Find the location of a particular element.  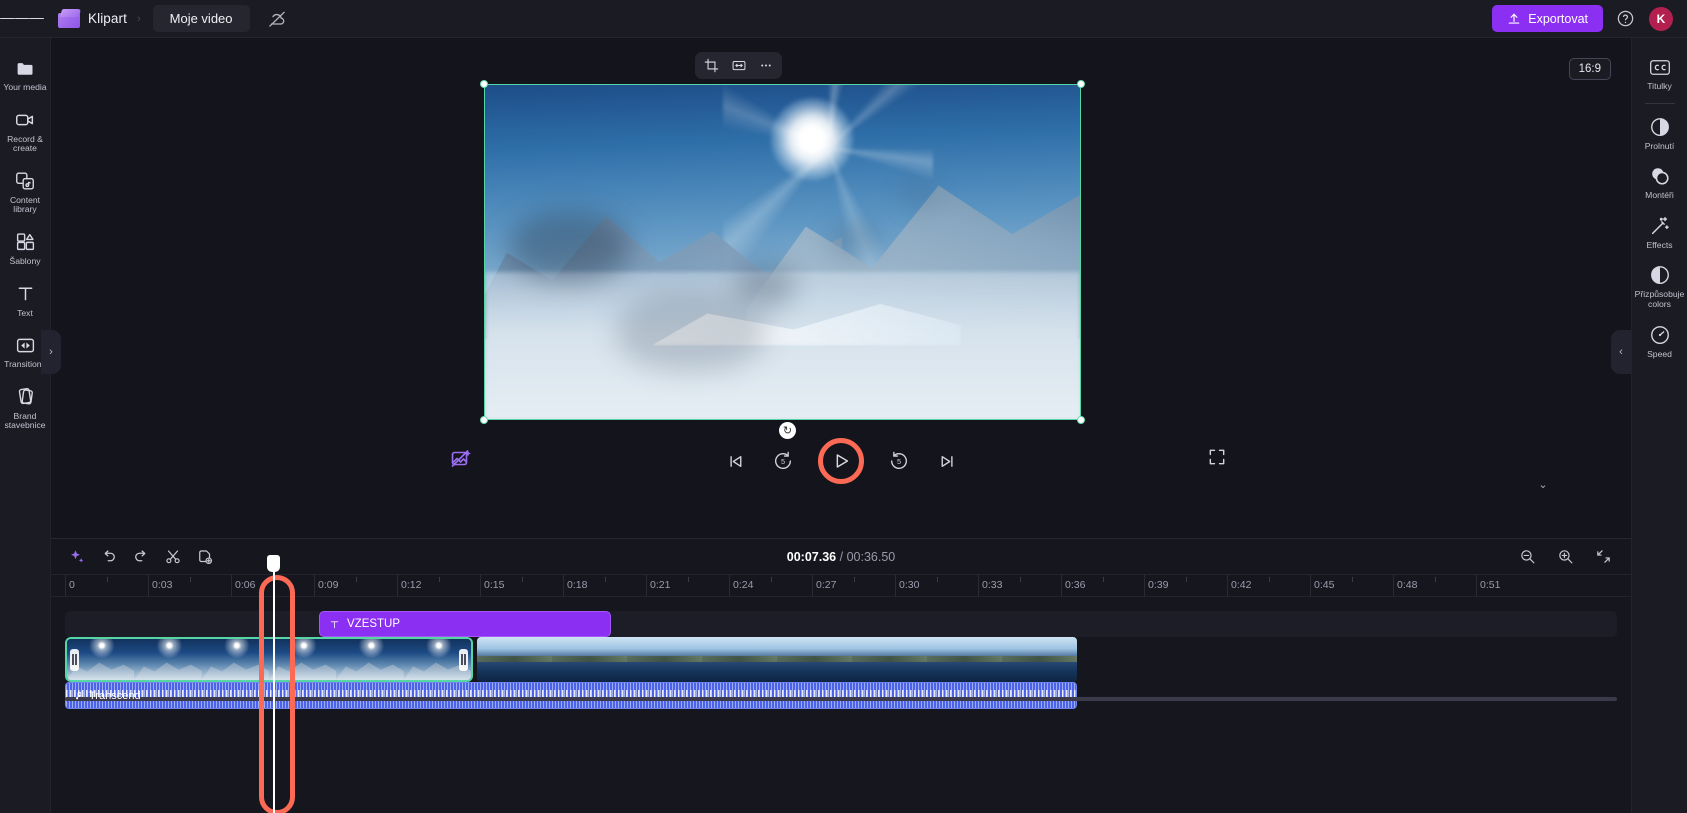

timecode-display: 00:07.36 / 00:36.50 is located at coordinates (841, 557).